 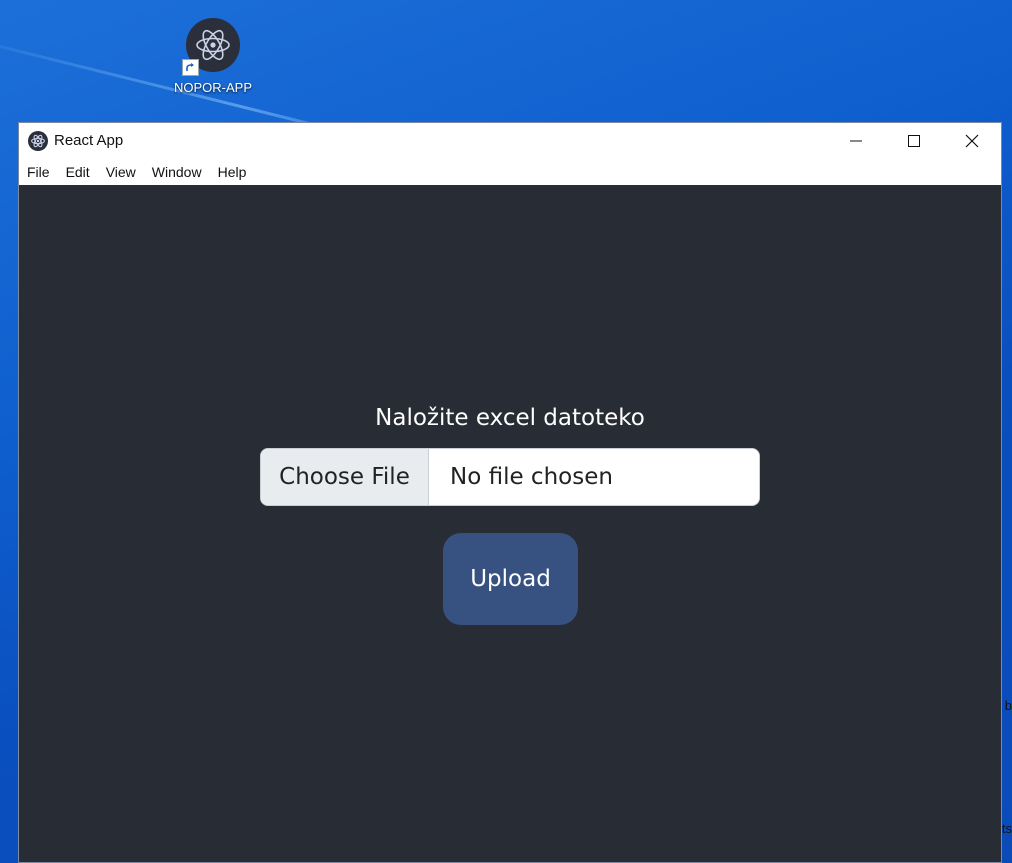 What do you see at coordinates (510, 141) in the screenshot?
I see `title-bar: React App` at bounding box center [510, 141].